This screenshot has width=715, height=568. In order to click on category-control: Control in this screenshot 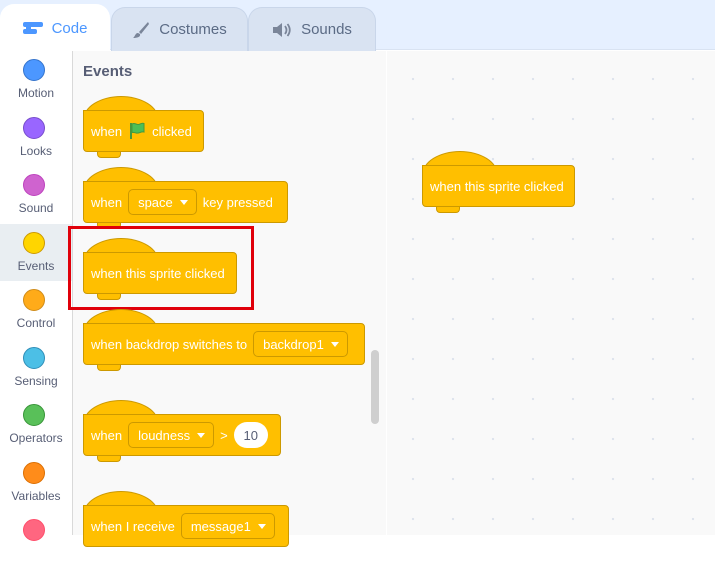, I will do `click(36, 309)`.